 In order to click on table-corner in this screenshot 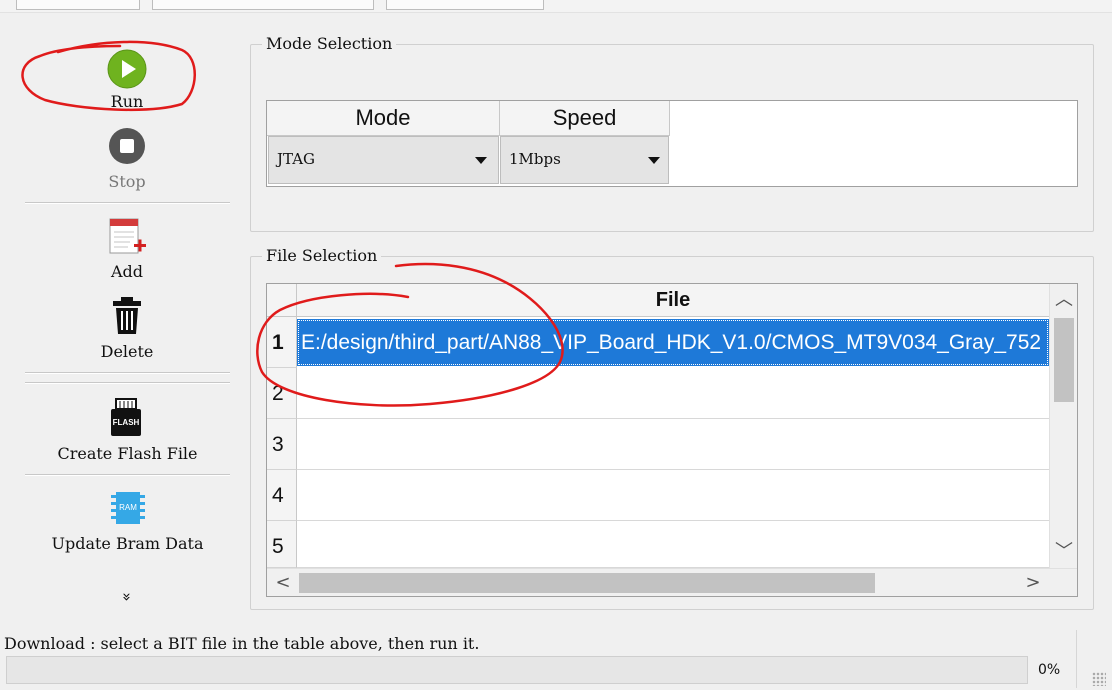, I will do `click(282, 300)`.